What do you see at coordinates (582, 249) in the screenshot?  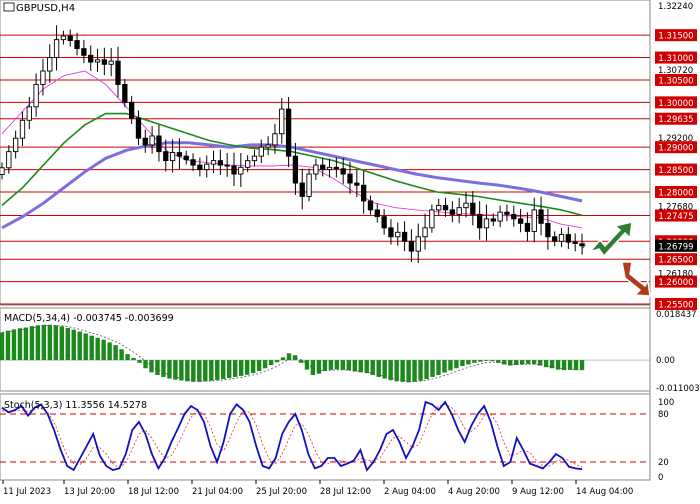 I see `question-mark-icon: ?` at bounding box center [582, 249].